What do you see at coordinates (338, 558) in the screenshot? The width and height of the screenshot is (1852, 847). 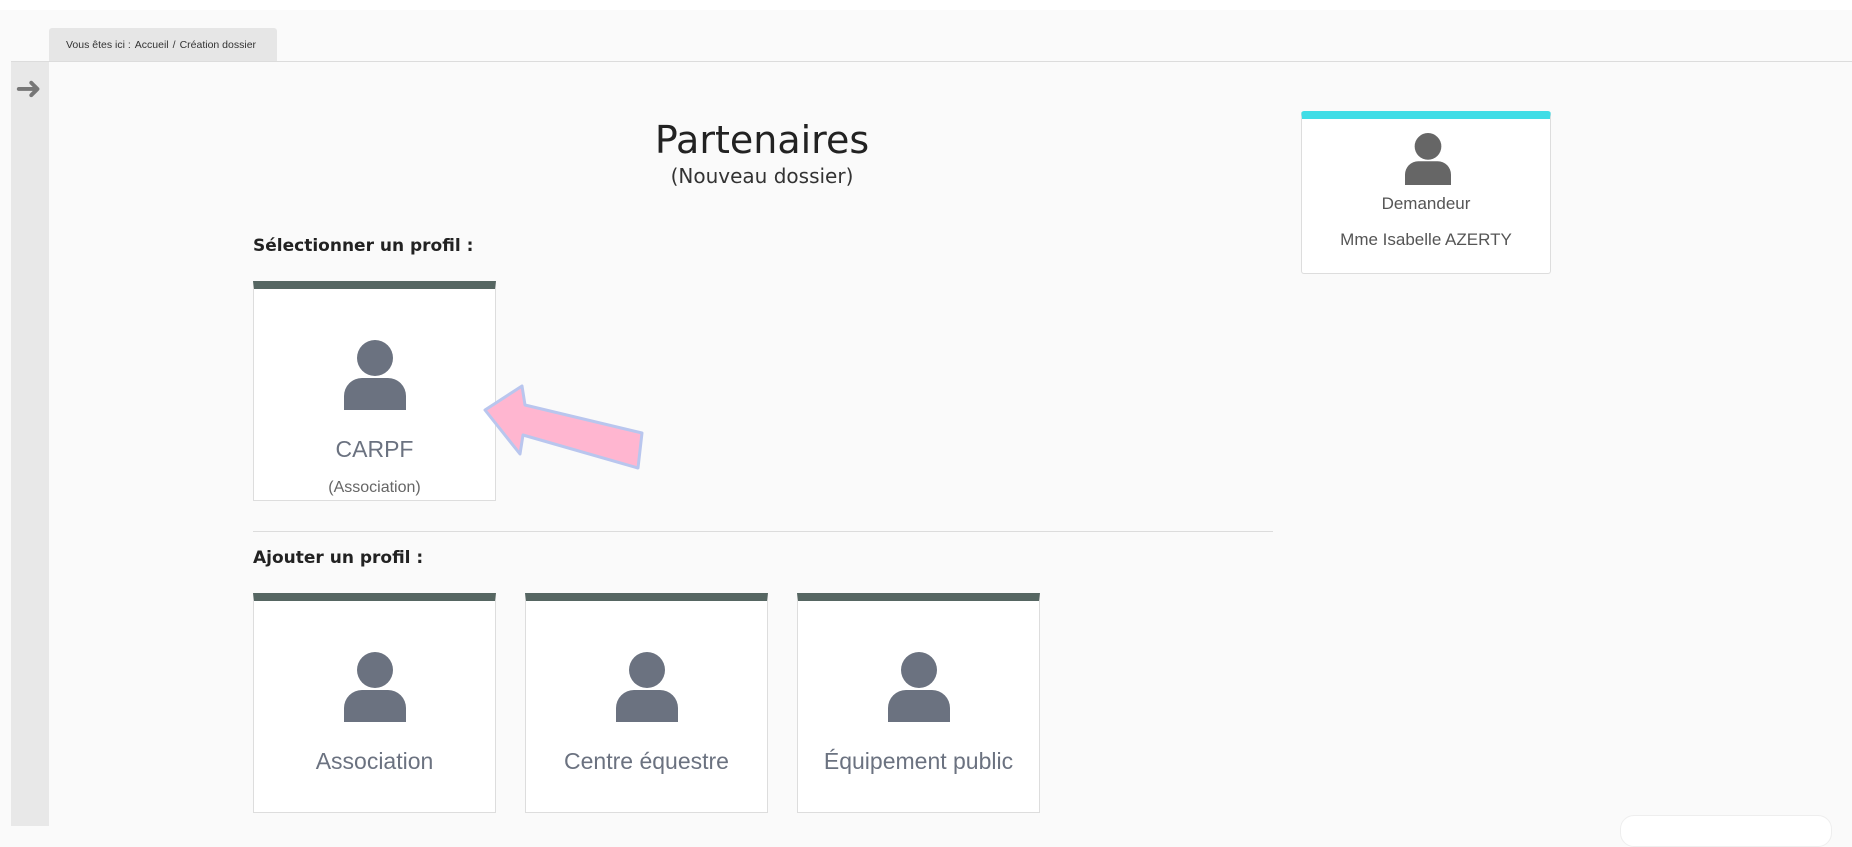 I see `add-profile-heading: Ajouter un profil :` at bounding box center [338, 558].